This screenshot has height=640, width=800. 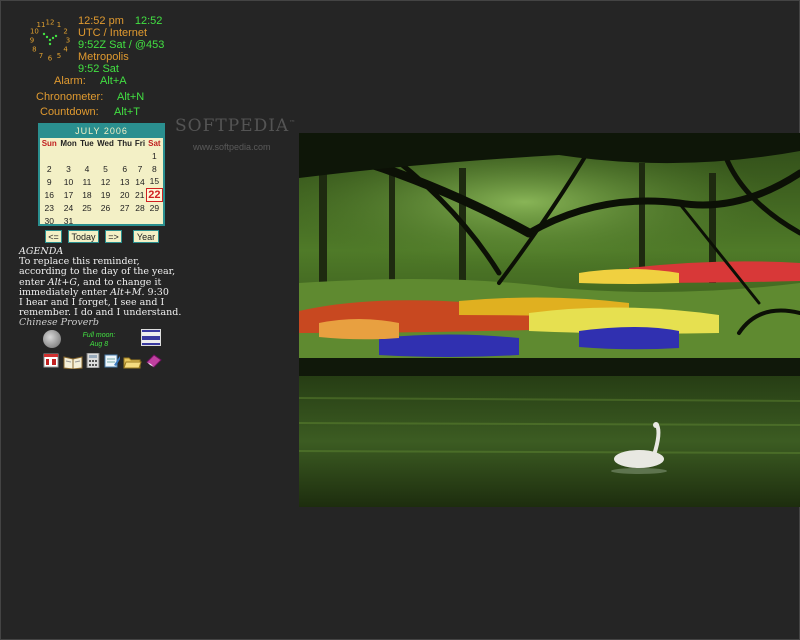 What do you see at coordinates (125, 195) in the screenshot?
I see `calendar-day: 20` at bounding box center [125, 195].